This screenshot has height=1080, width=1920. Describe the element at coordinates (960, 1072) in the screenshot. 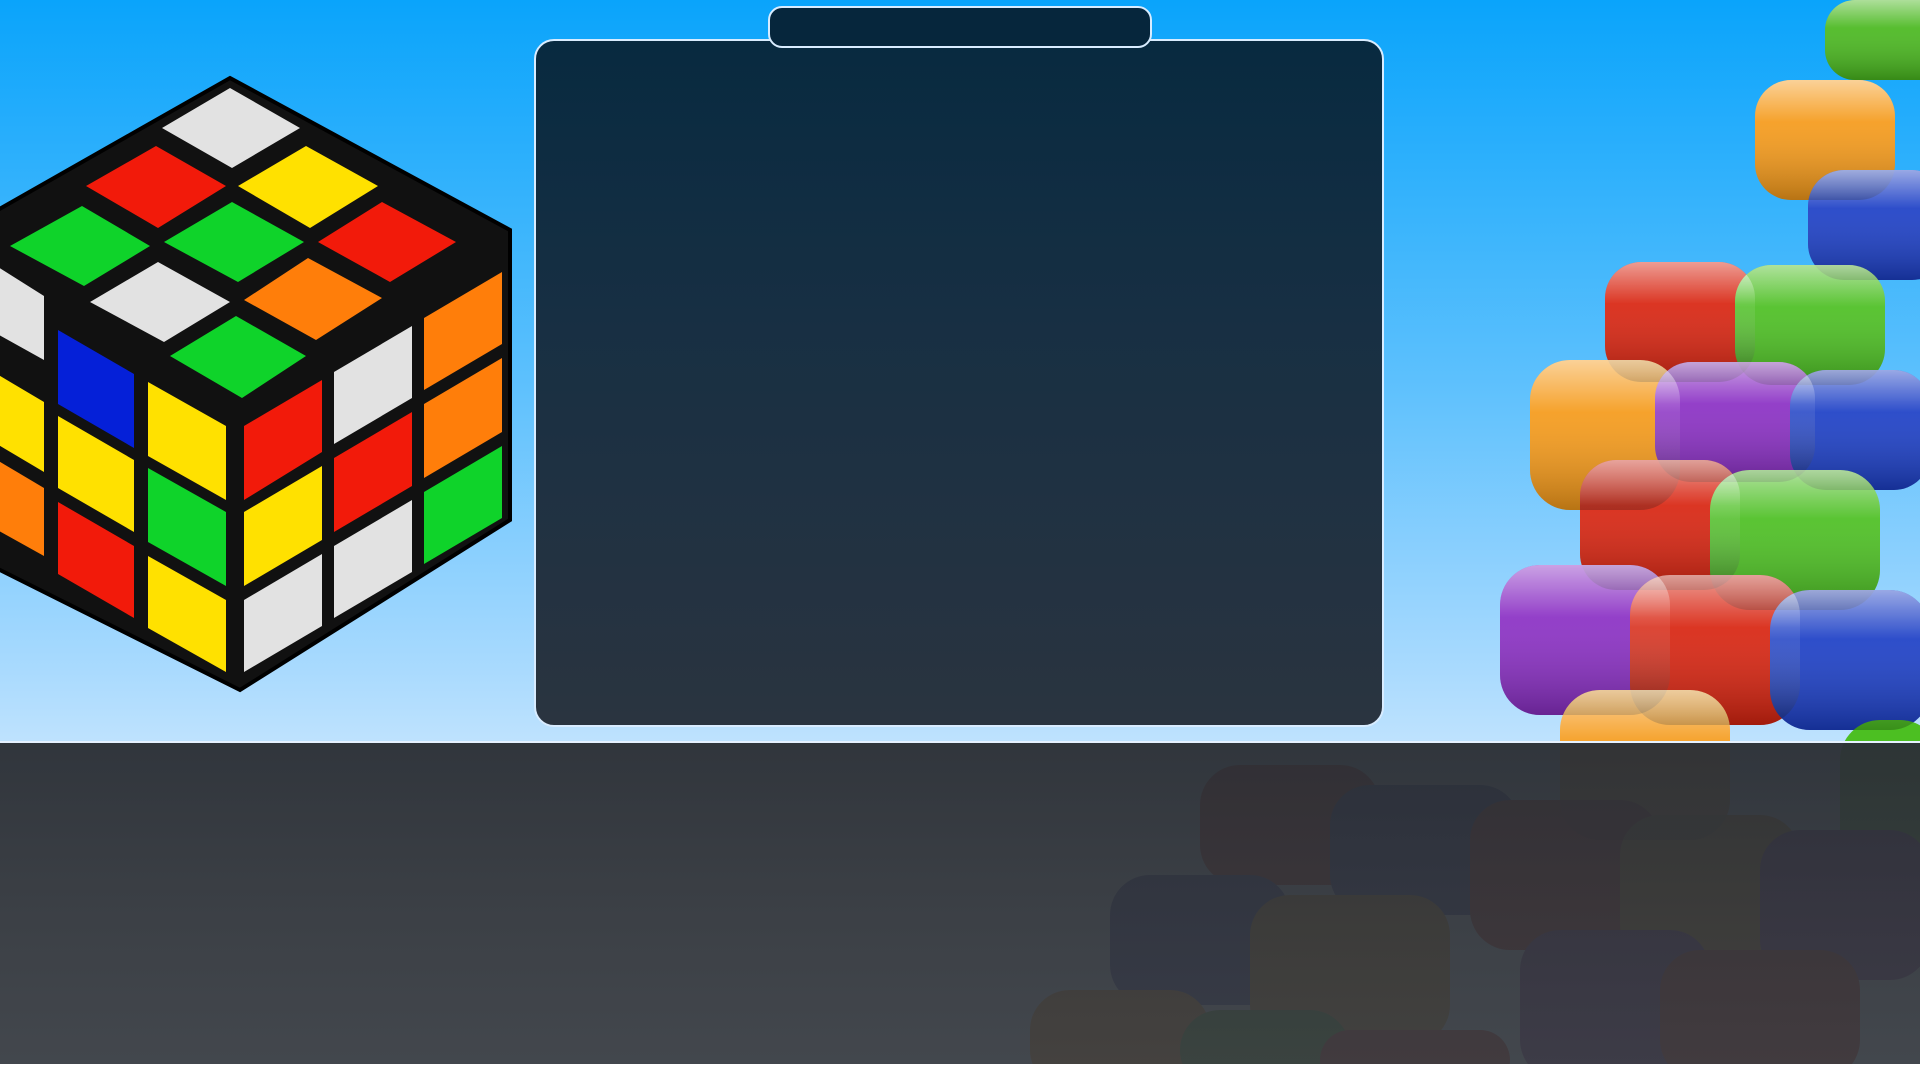

I see `bottom-edge-strip` at that location.